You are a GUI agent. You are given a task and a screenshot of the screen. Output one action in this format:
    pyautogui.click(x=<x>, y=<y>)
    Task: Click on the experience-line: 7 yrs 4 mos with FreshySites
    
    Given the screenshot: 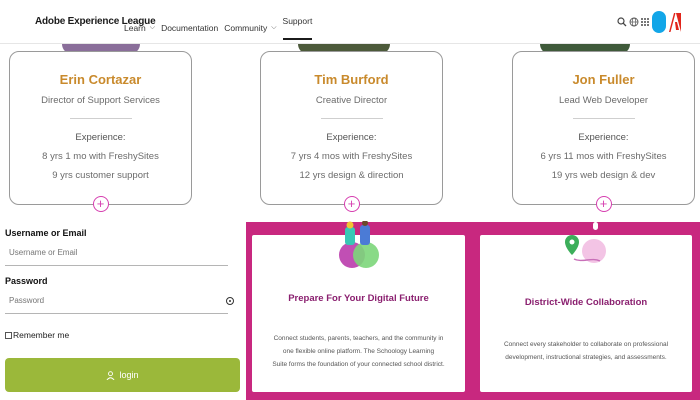 What is the action you would take?
    pyautogui.click(x=351, y=156)
    